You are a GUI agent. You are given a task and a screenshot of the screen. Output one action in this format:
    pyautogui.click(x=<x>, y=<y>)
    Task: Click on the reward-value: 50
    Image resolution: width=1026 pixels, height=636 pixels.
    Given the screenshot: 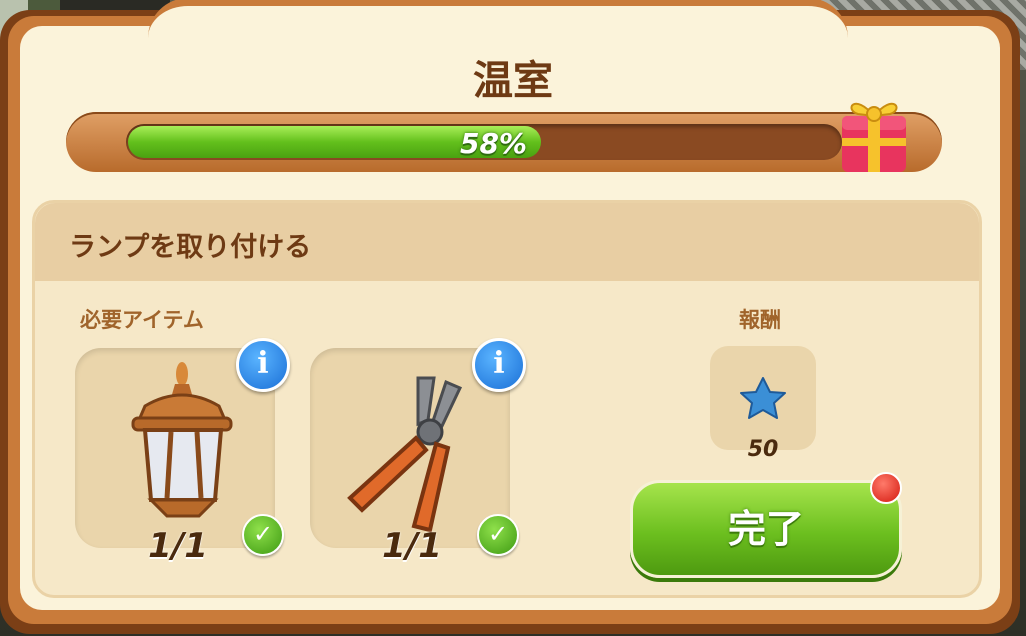 What is the action you would take?
    pyautogui.click(x=763, y=449)
    